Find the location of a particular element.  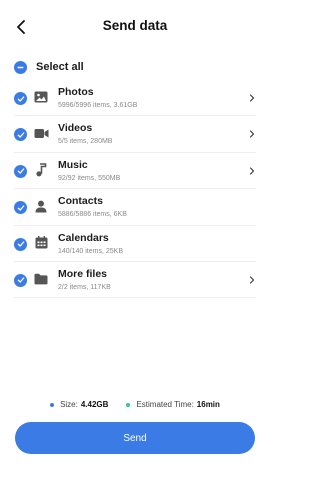

music-note-icon is located at coordinates (41, 170).